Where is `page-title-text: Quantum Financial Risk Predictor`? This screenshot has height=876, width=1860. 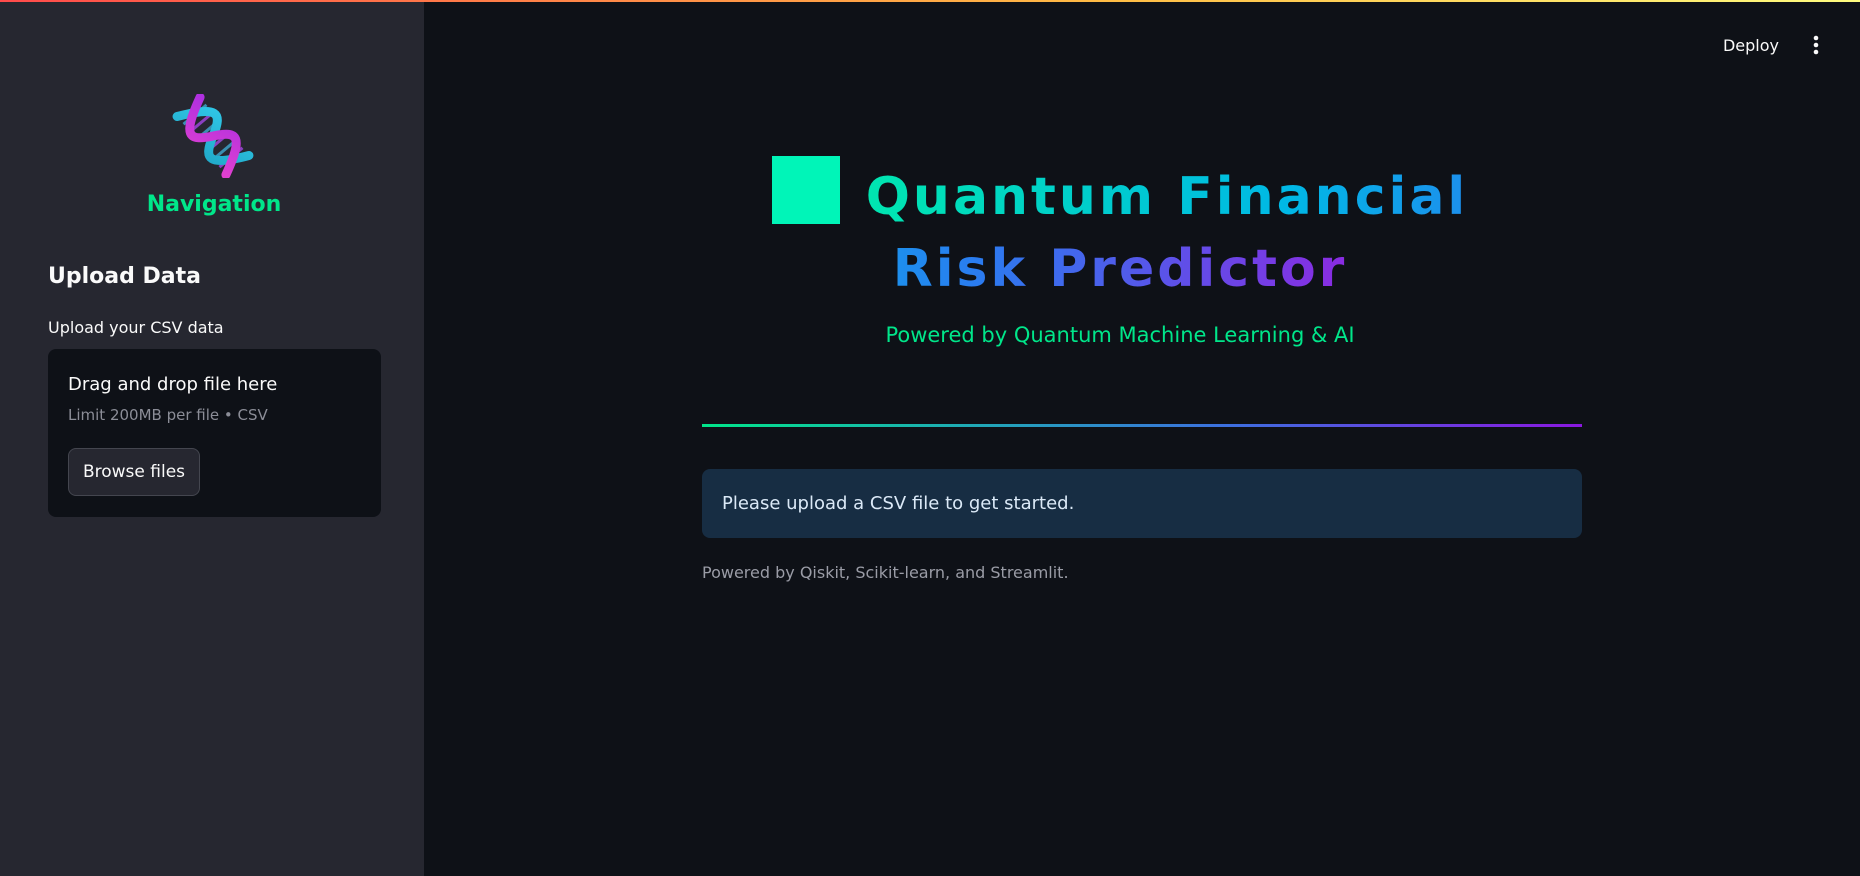
page-title-text: Quantum Financial Risk Predictor is located at coordinates (1167, 233).